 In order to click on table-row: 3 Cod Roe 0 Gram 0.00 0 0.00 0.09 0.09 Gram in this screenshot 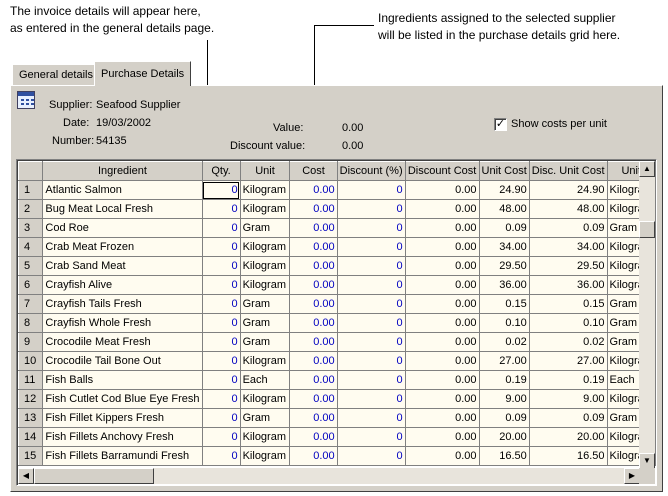, I will do `click(336, 228)`.